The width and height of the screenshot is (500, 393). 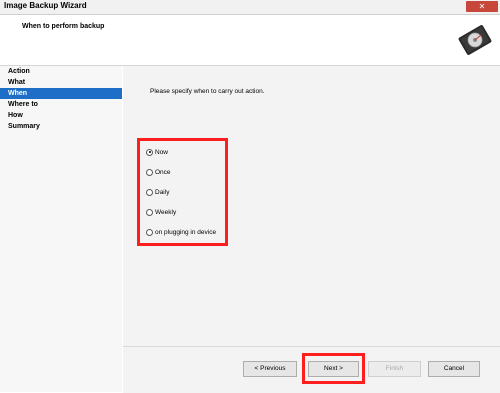 I want to click on cancel-button: Cancel, so click(x=454, y=369).